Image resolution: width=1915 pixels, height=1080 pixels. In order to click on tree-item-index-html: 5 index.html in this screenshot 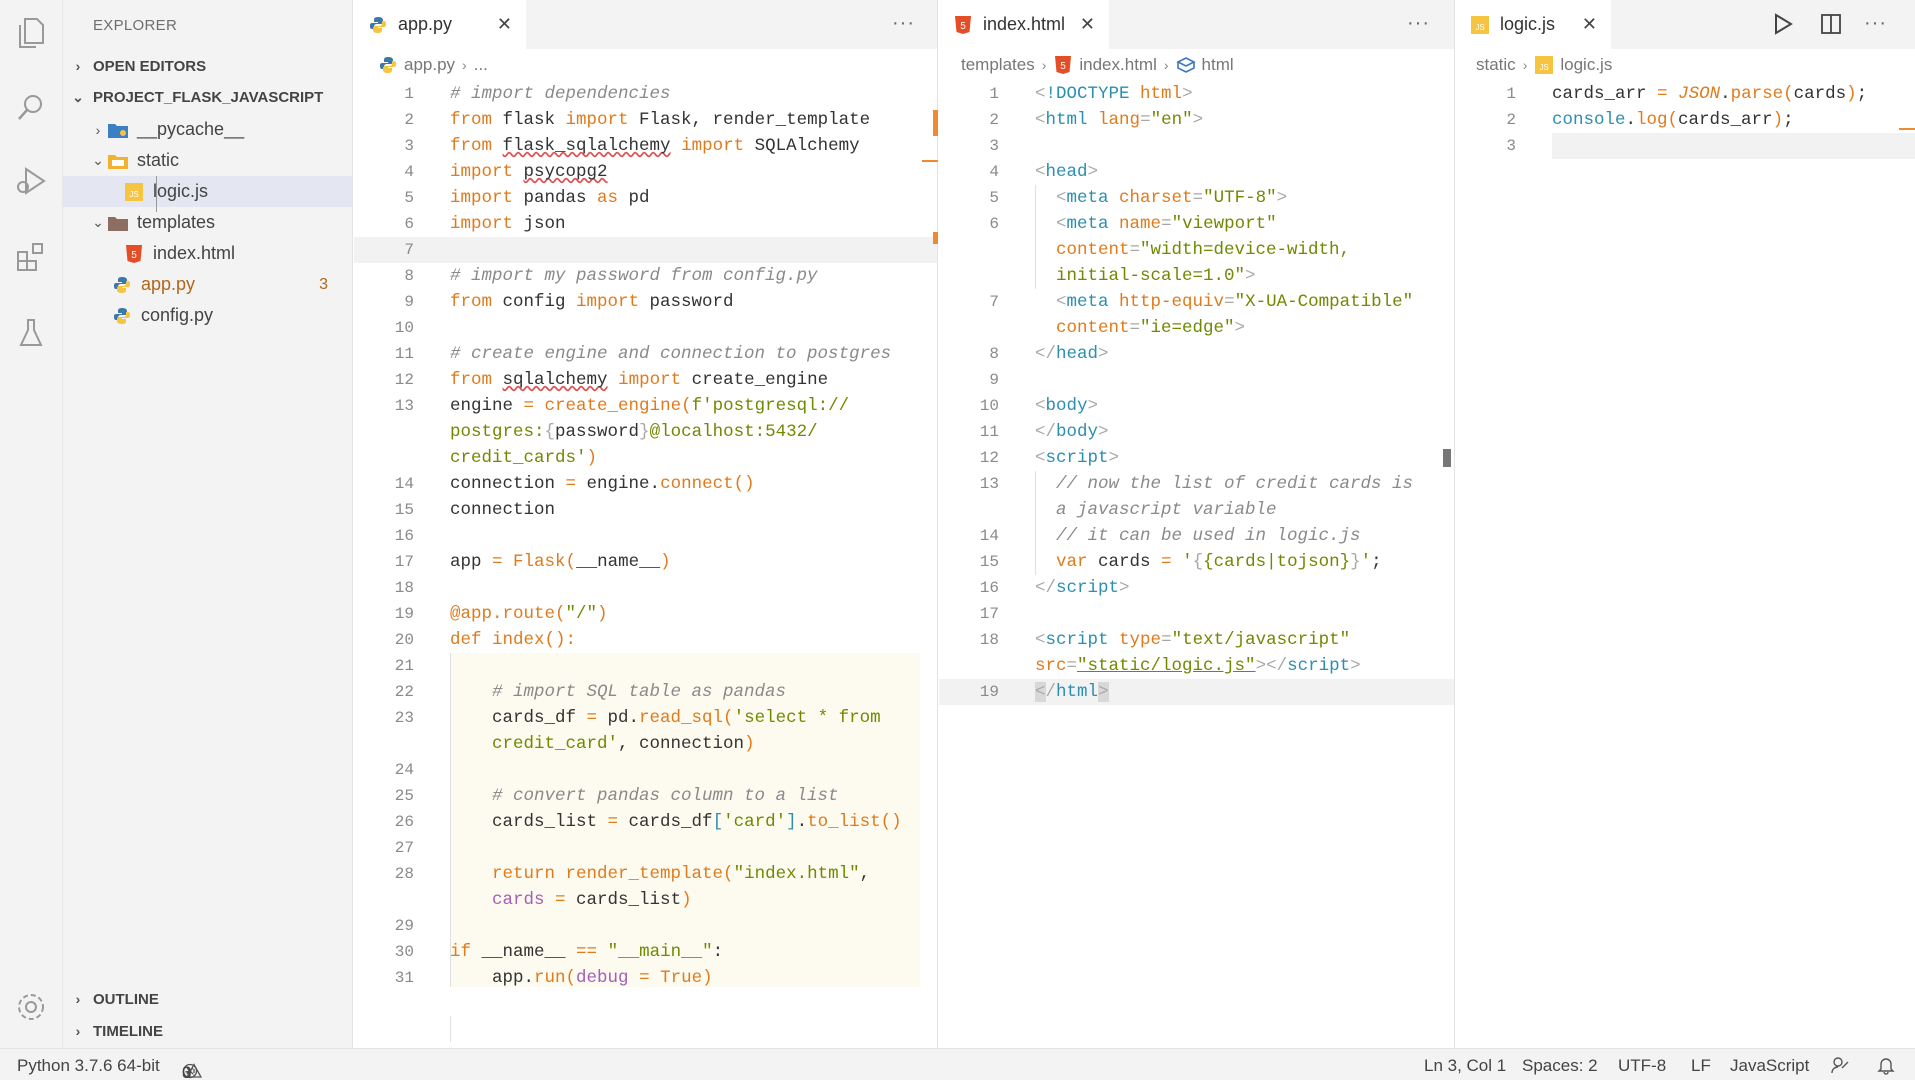, I will do `click(207, 253)`.